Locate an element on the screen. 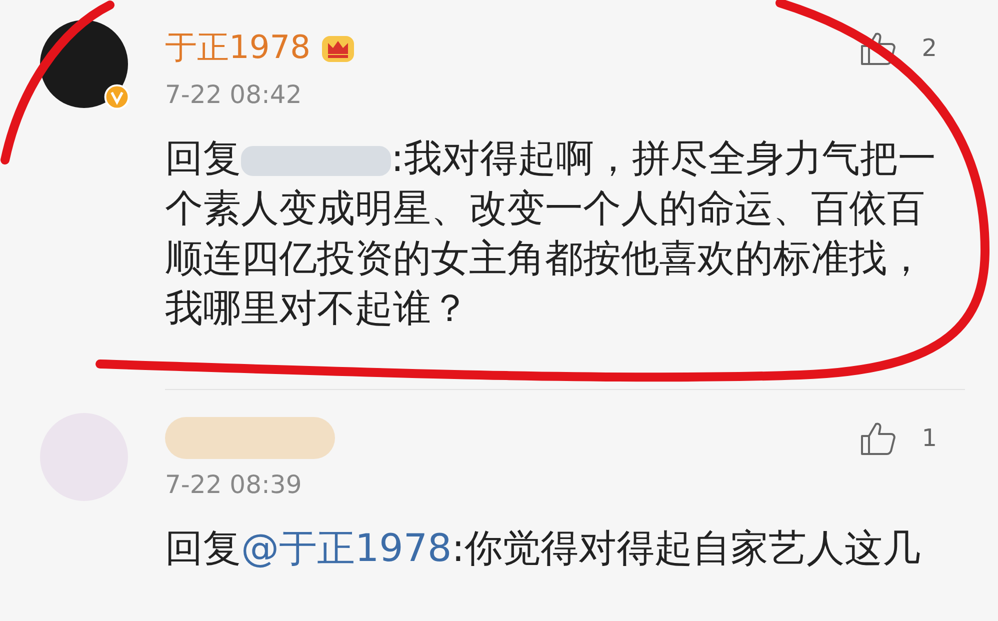 The image size is (998, 621). like-count: 1 is located at coordinates (929, 438).